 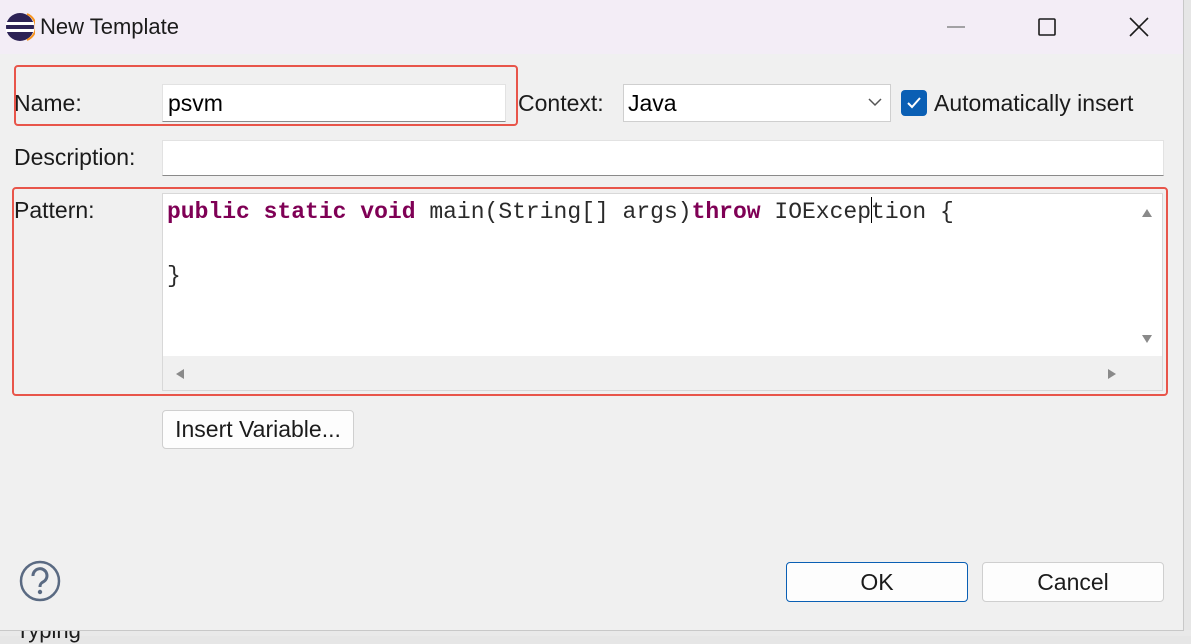 I want to click on description-label: Description:, so click(x=75, y=157).